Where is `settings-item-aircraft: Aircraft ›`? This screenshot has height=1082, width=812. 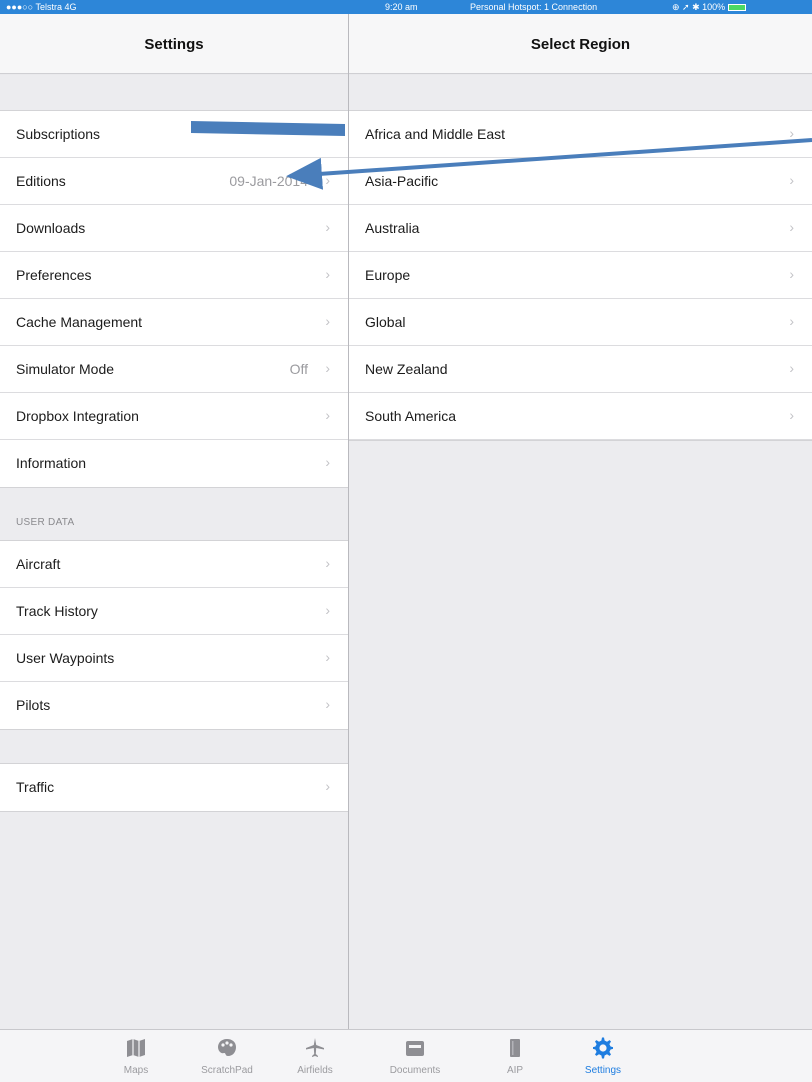 settings-item-aircraft: Aircraft › is located at coordinates (174, 564).